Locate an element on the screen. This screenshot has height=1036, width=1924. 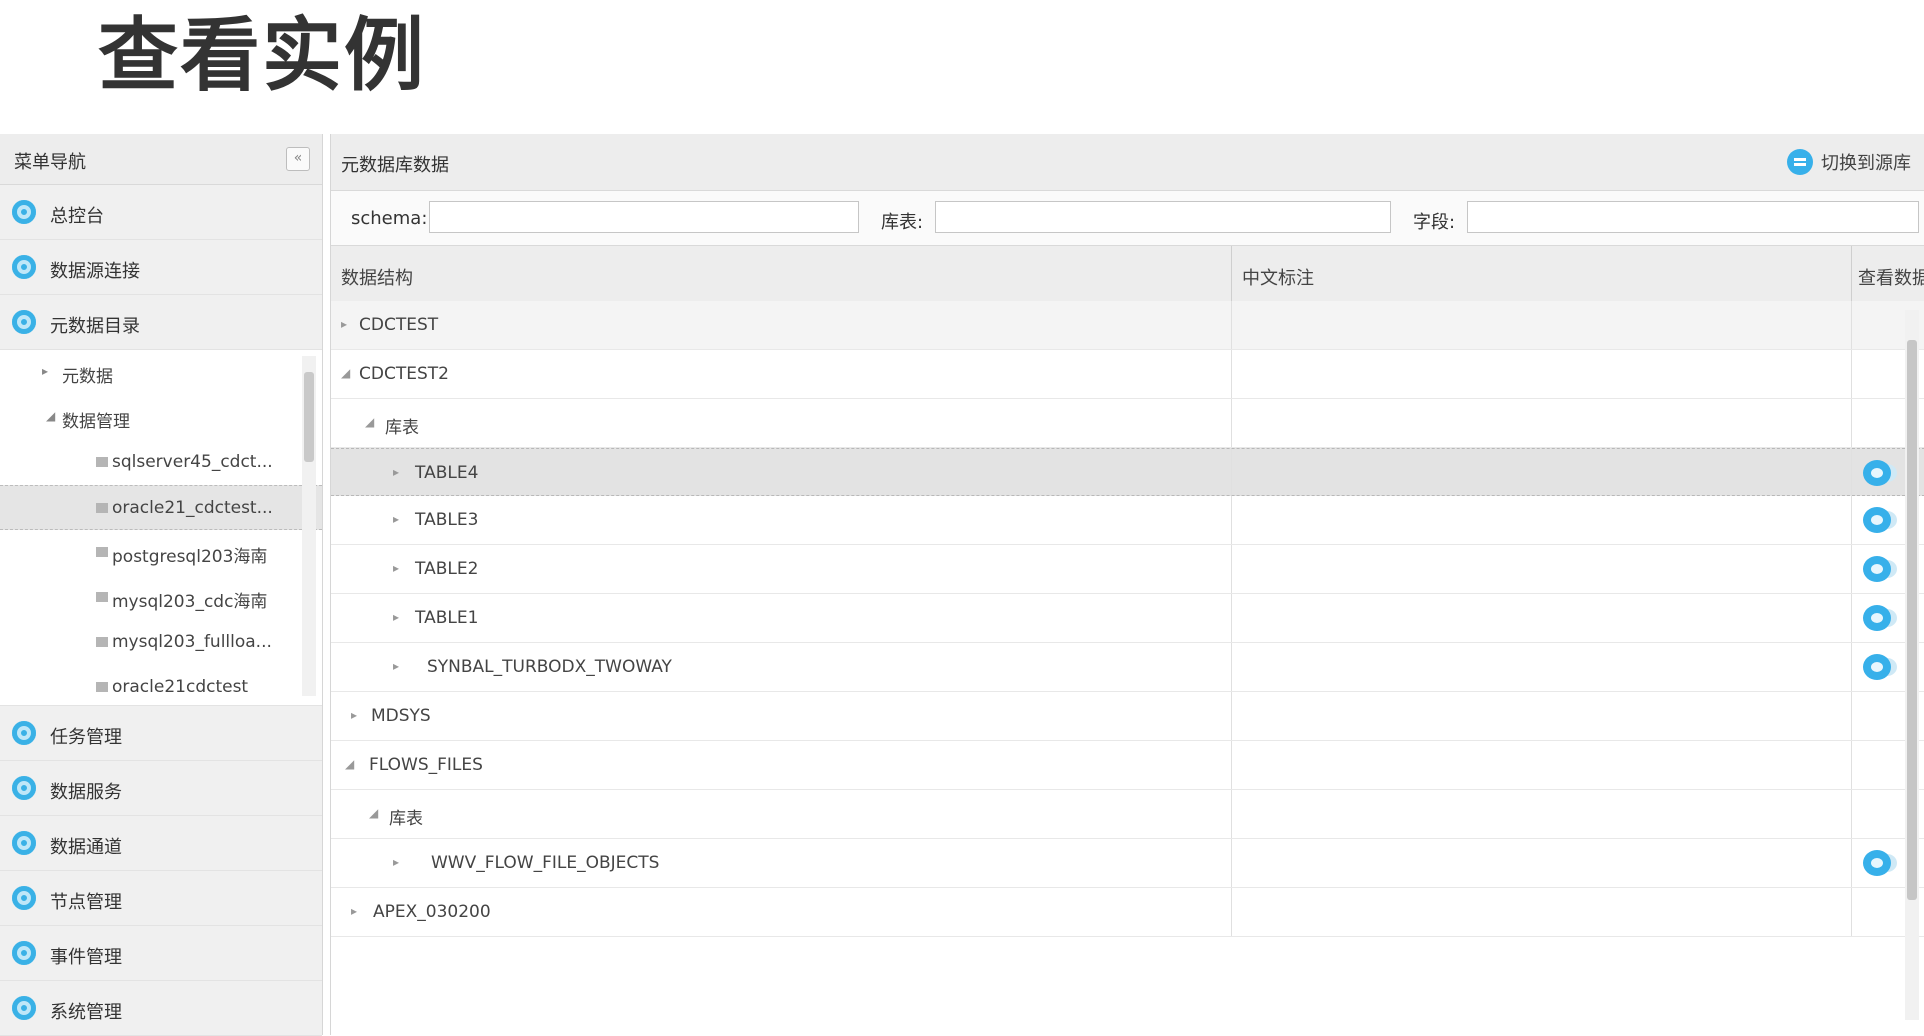
menu-item-metadata-catalog: 元数据目录 is located at coordinates (161, 322).